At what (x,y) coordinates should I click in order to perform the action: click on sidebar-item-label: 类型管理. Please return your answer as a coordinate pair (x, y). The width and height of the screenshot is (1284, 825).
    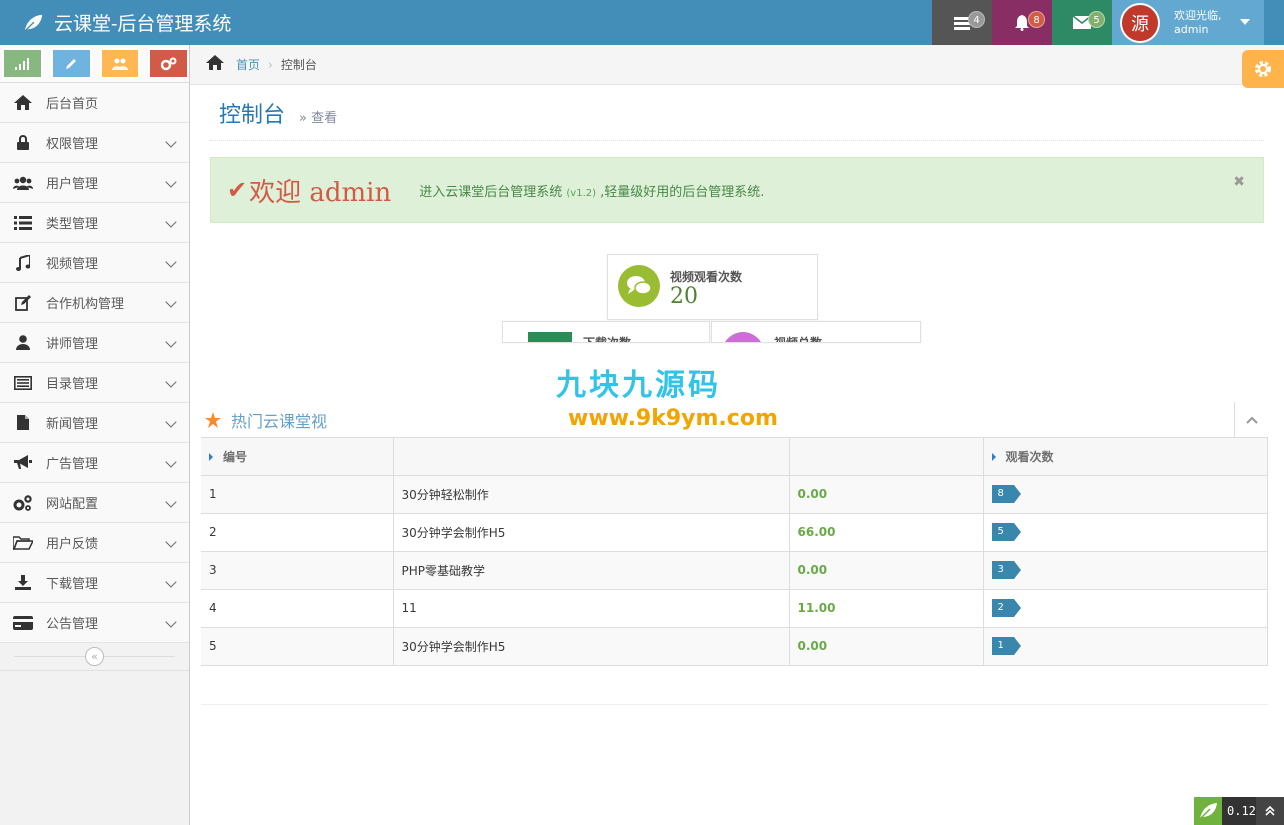
    Looking at the image, I should click on (72, 224).